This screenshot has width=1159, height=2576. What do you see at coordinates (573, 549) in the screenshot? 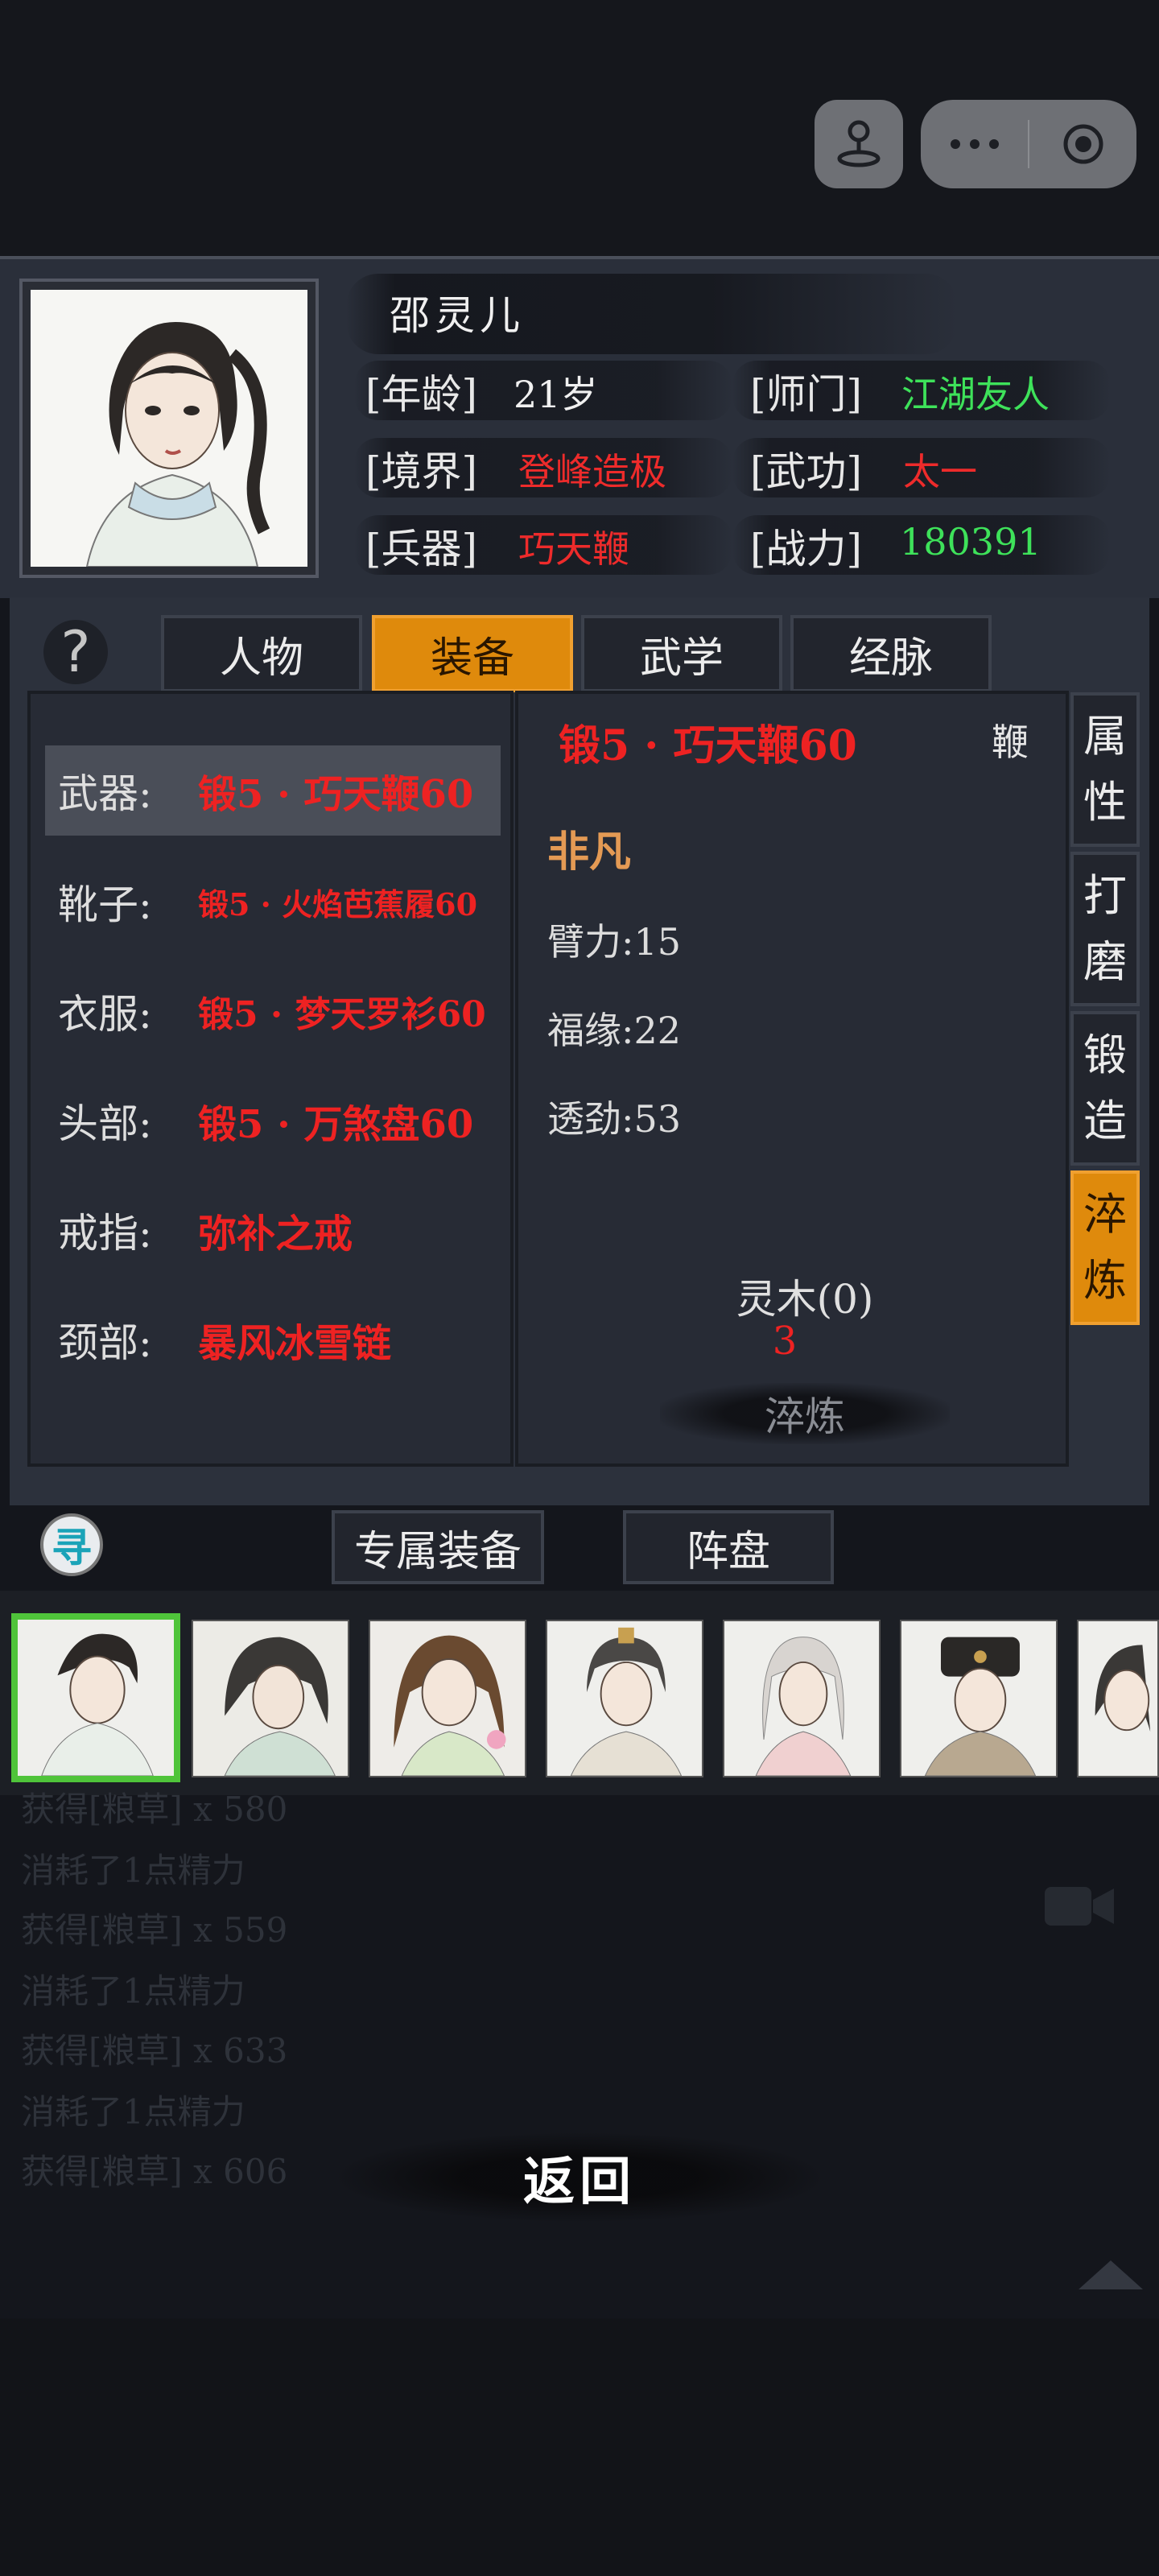
I see `weapon-value: 巧天鞭` at bounding box center [573, 549].